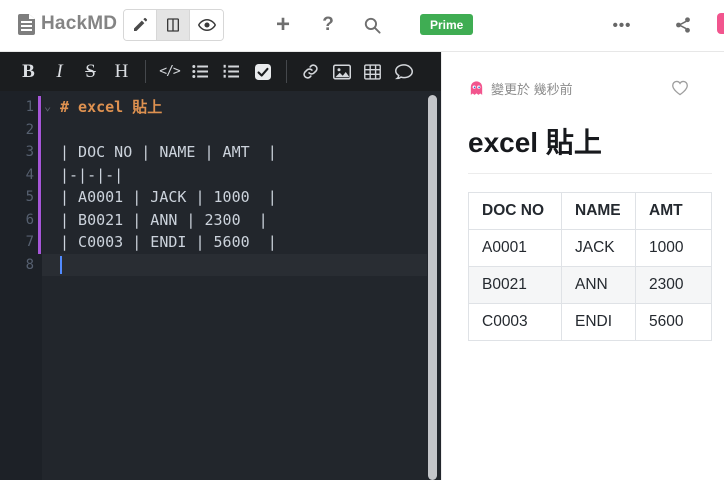  I want to click on table-row: B0021 ANN 2300, so click(590, 285).